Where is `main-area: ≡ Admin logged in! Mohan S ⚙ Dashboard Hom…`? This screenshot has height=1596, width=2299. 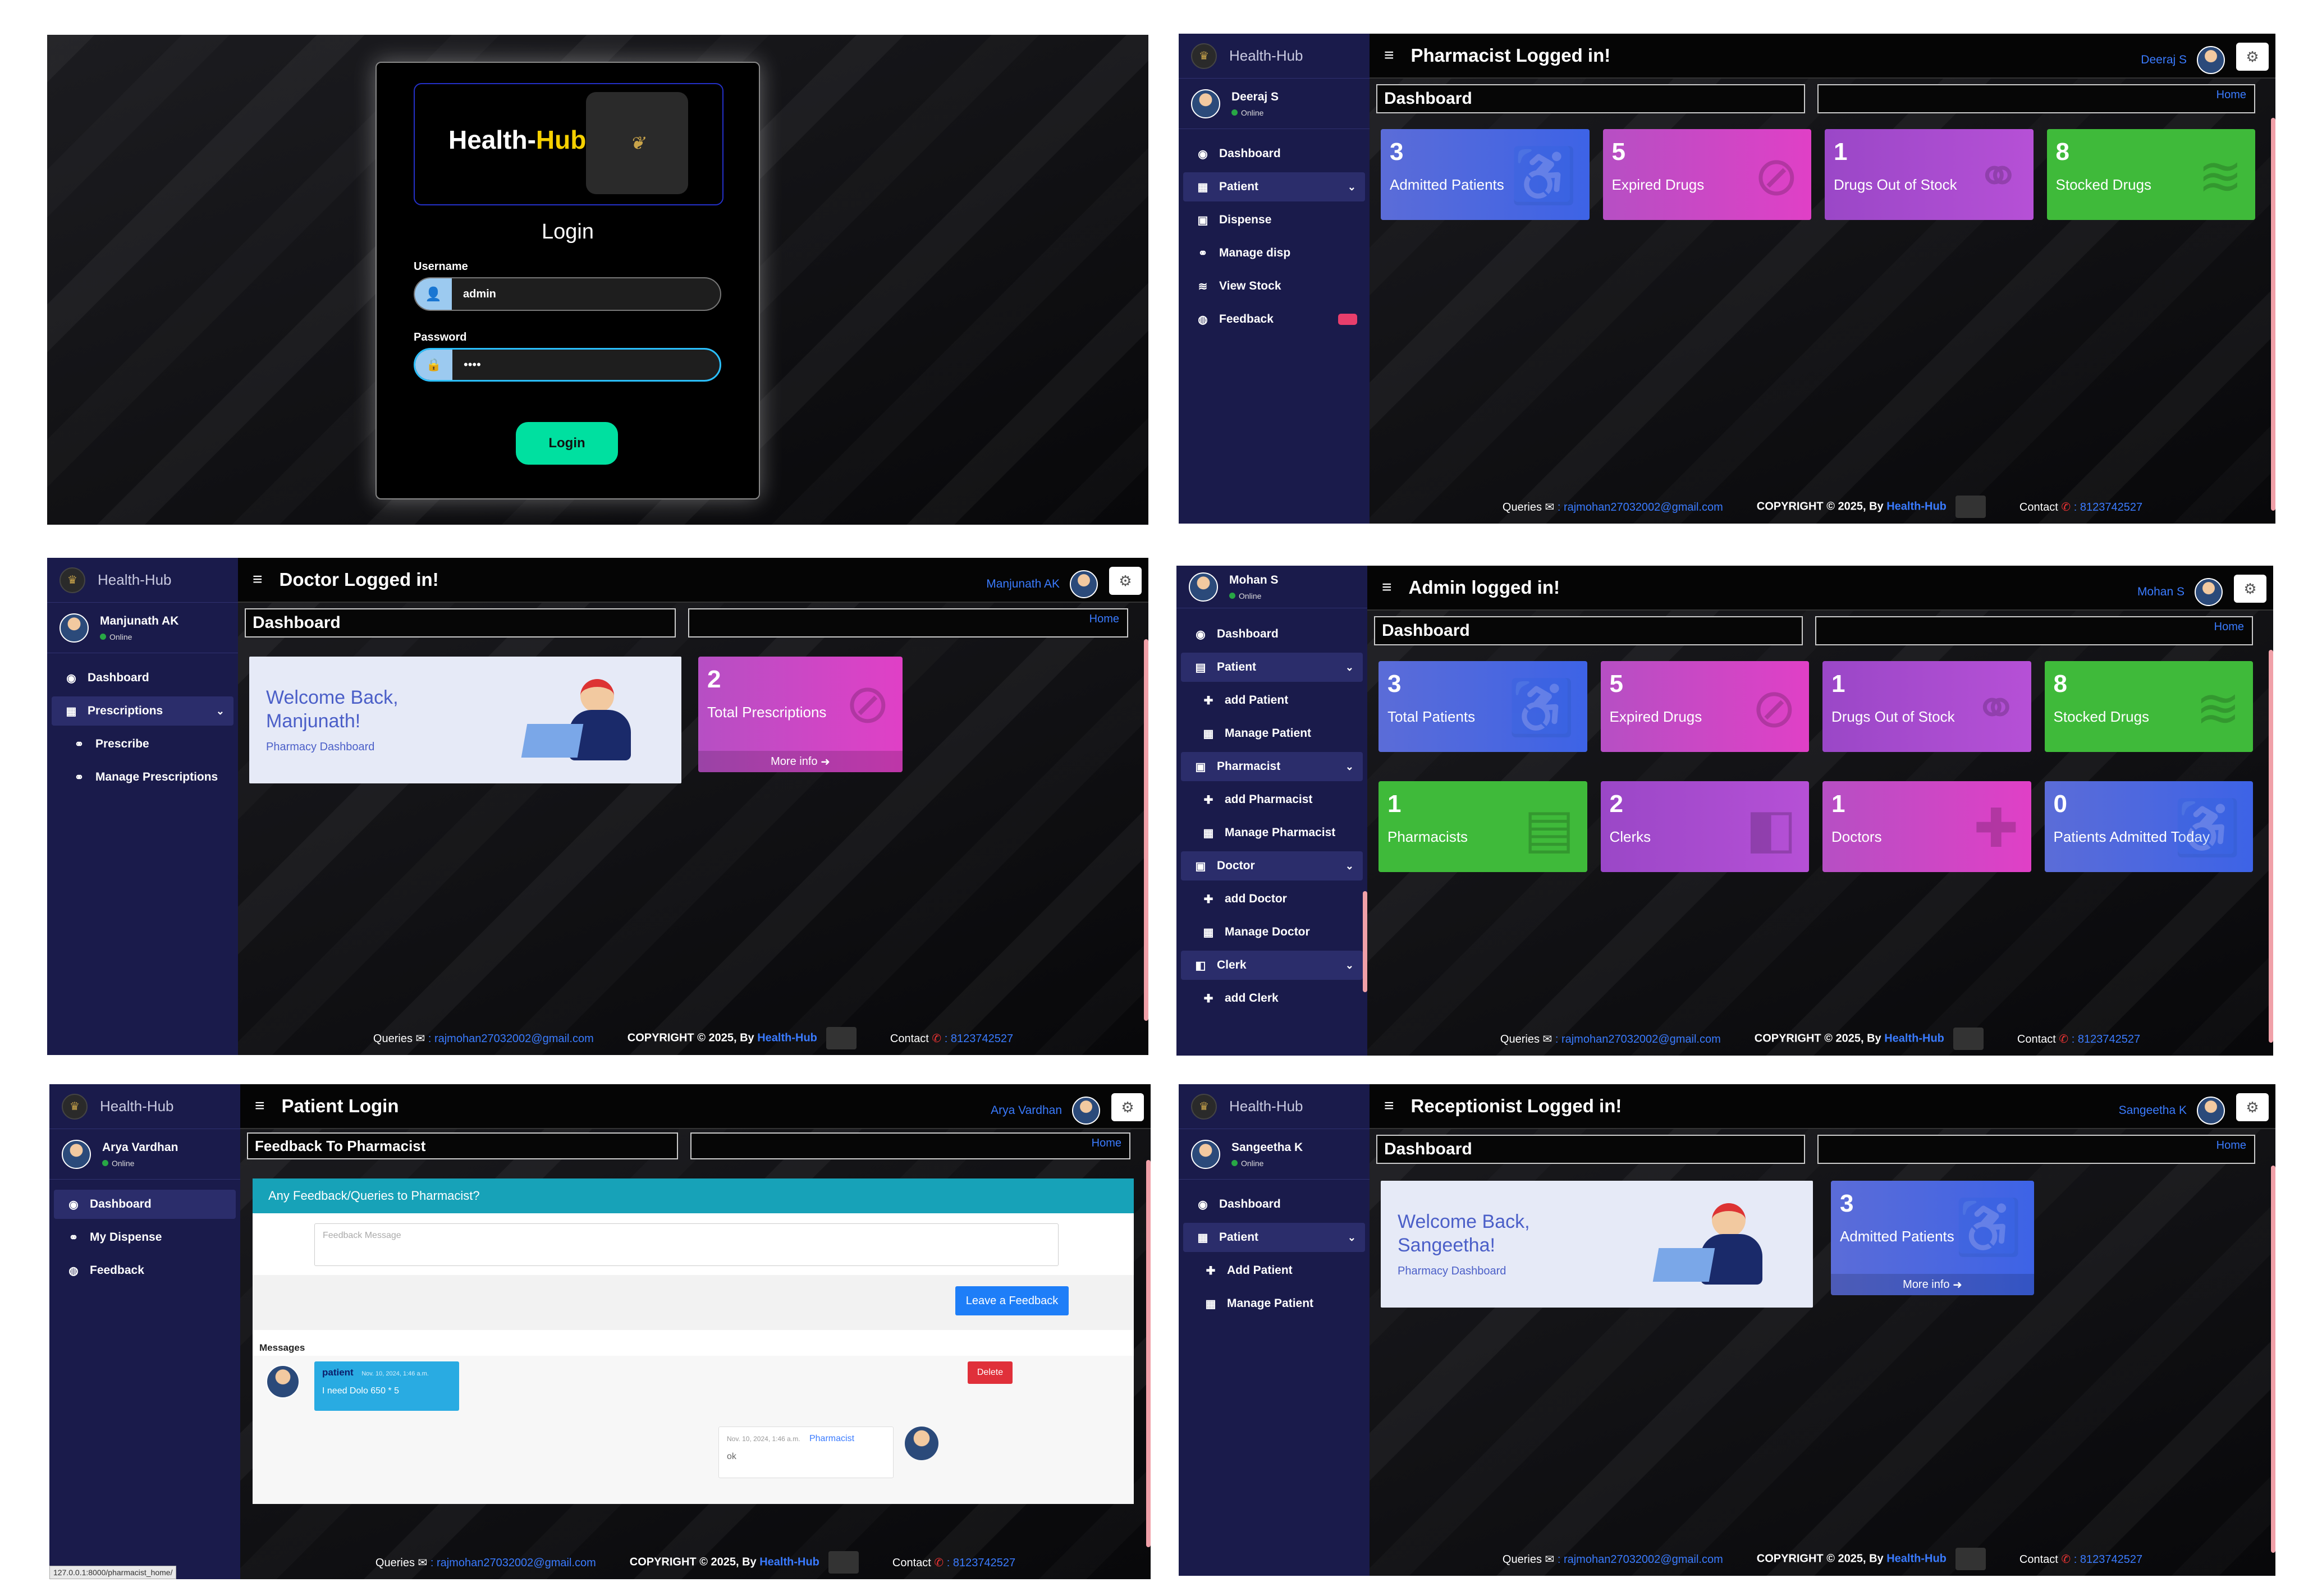
main-area: ≡ Admin logged in! Mohan S ⚙ Dashboard Hom… is located at coordinates (1820, 811).